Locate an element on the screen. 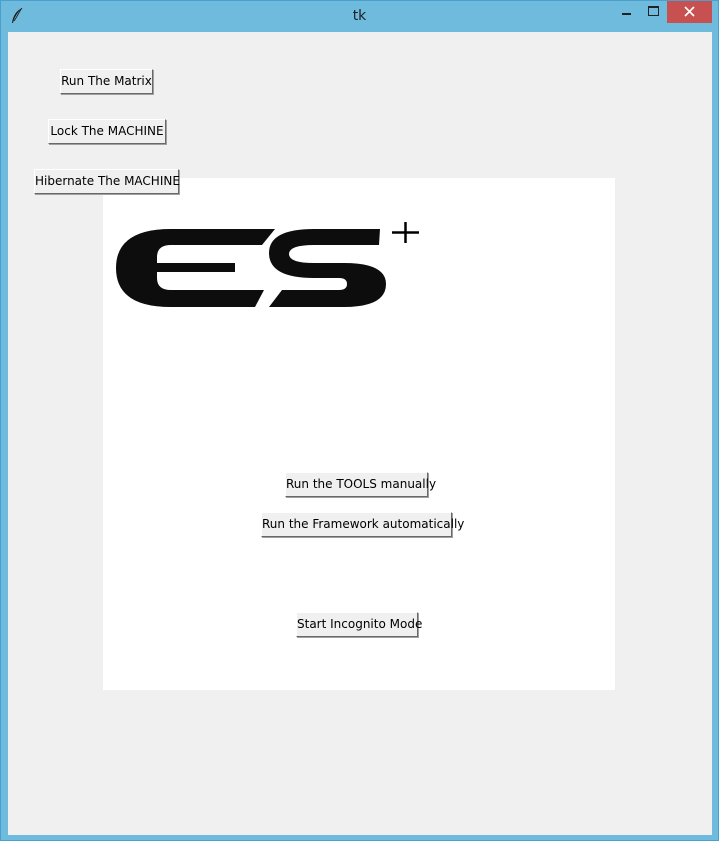 This screenshot has width=719, height=841. crosshair-cursor-icon is located at coordinates (405, 232).